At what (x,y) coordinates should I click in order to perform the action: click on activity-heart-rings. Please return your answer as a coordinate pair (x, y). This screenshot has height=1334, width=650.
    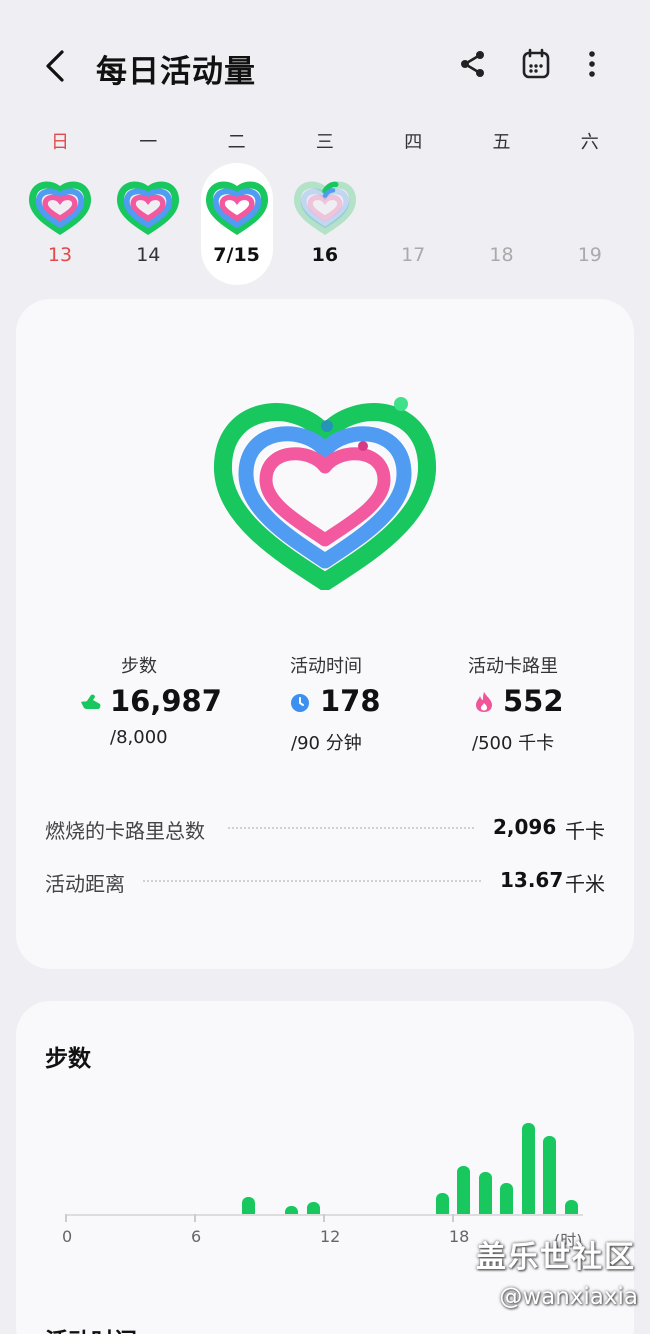
    Looking at the image, I should click on (325, 493).